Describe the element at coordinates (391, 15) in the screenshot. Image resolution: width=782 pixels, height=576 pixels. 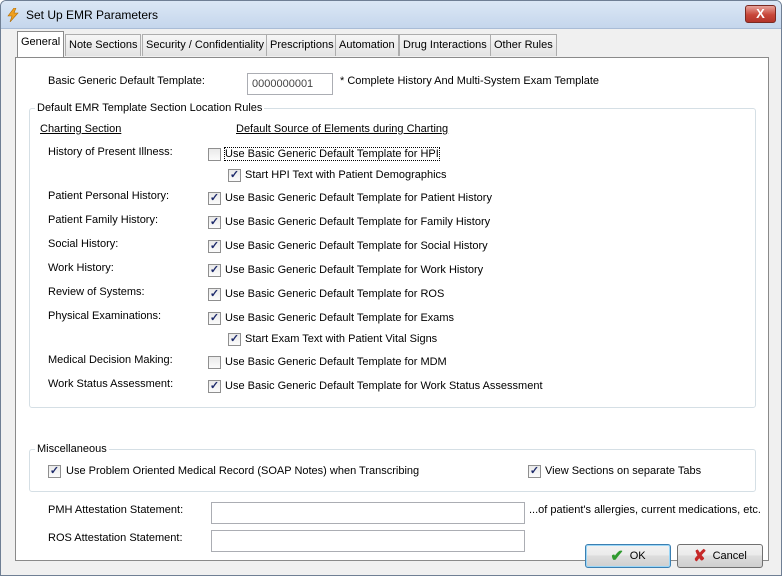
I see `title-bar: Set Up EMR Parameters X` at that location.